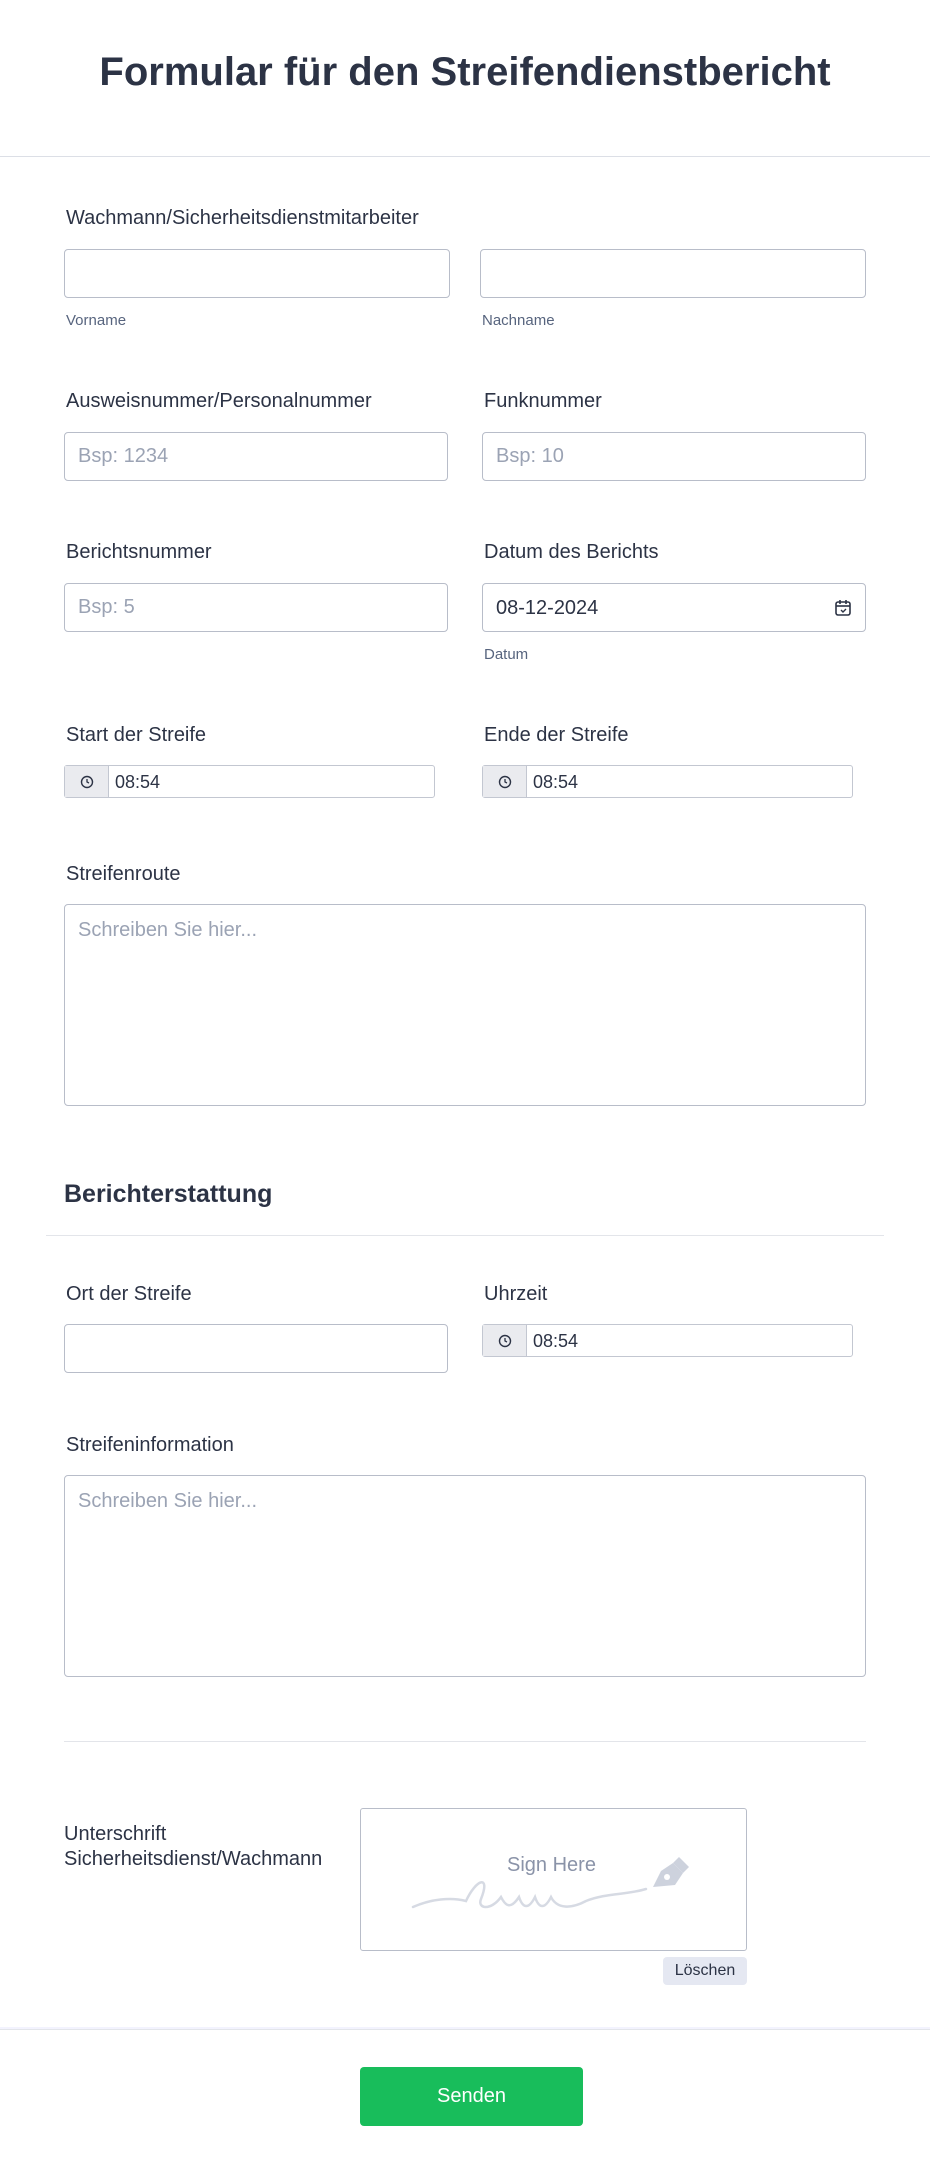  I want to click on signature-divider, so click(465, 1741).